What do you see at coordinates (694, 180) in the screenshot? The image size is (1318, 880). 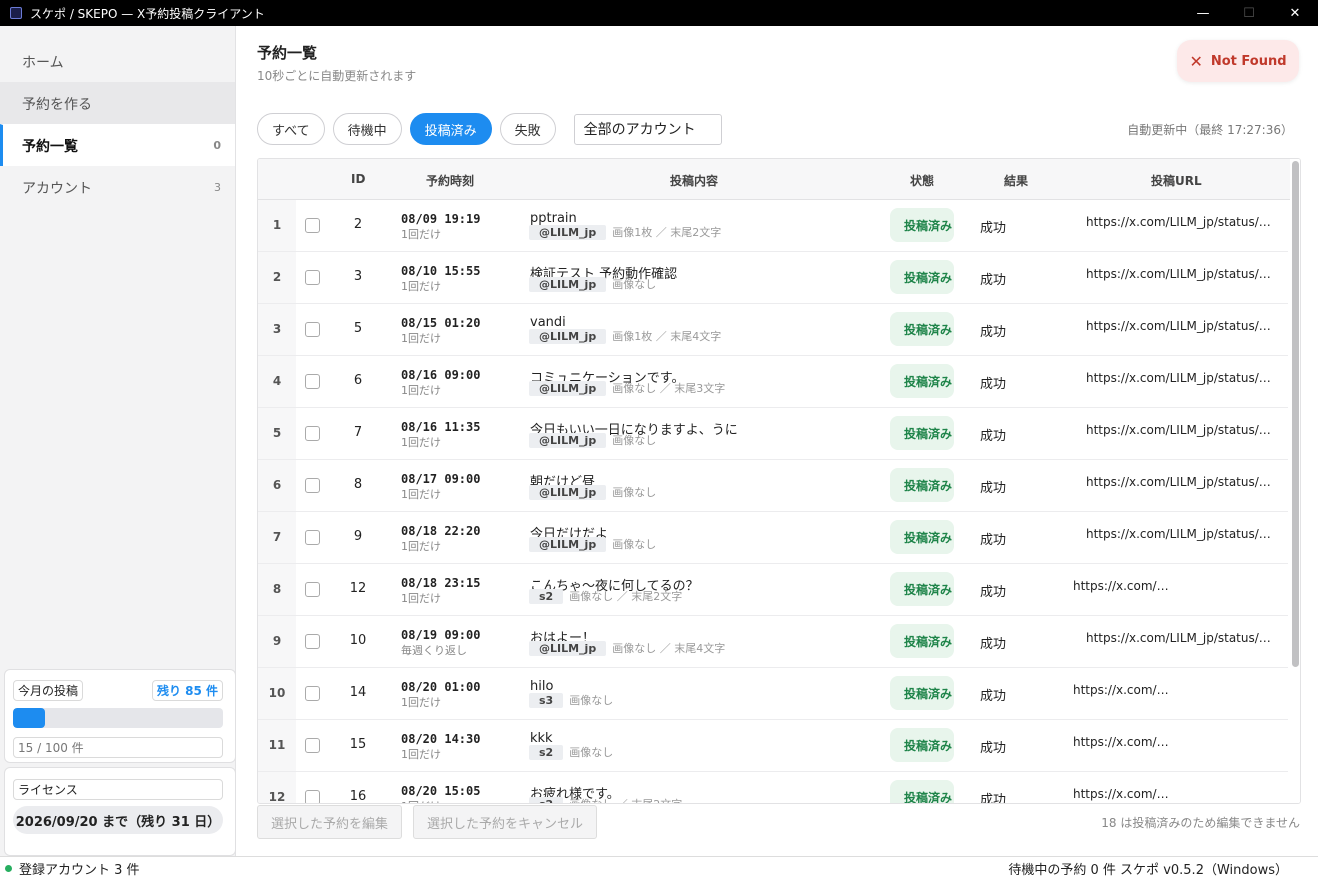 I see `column-header-content: 投稿内容` at bounding box center [694, 180].